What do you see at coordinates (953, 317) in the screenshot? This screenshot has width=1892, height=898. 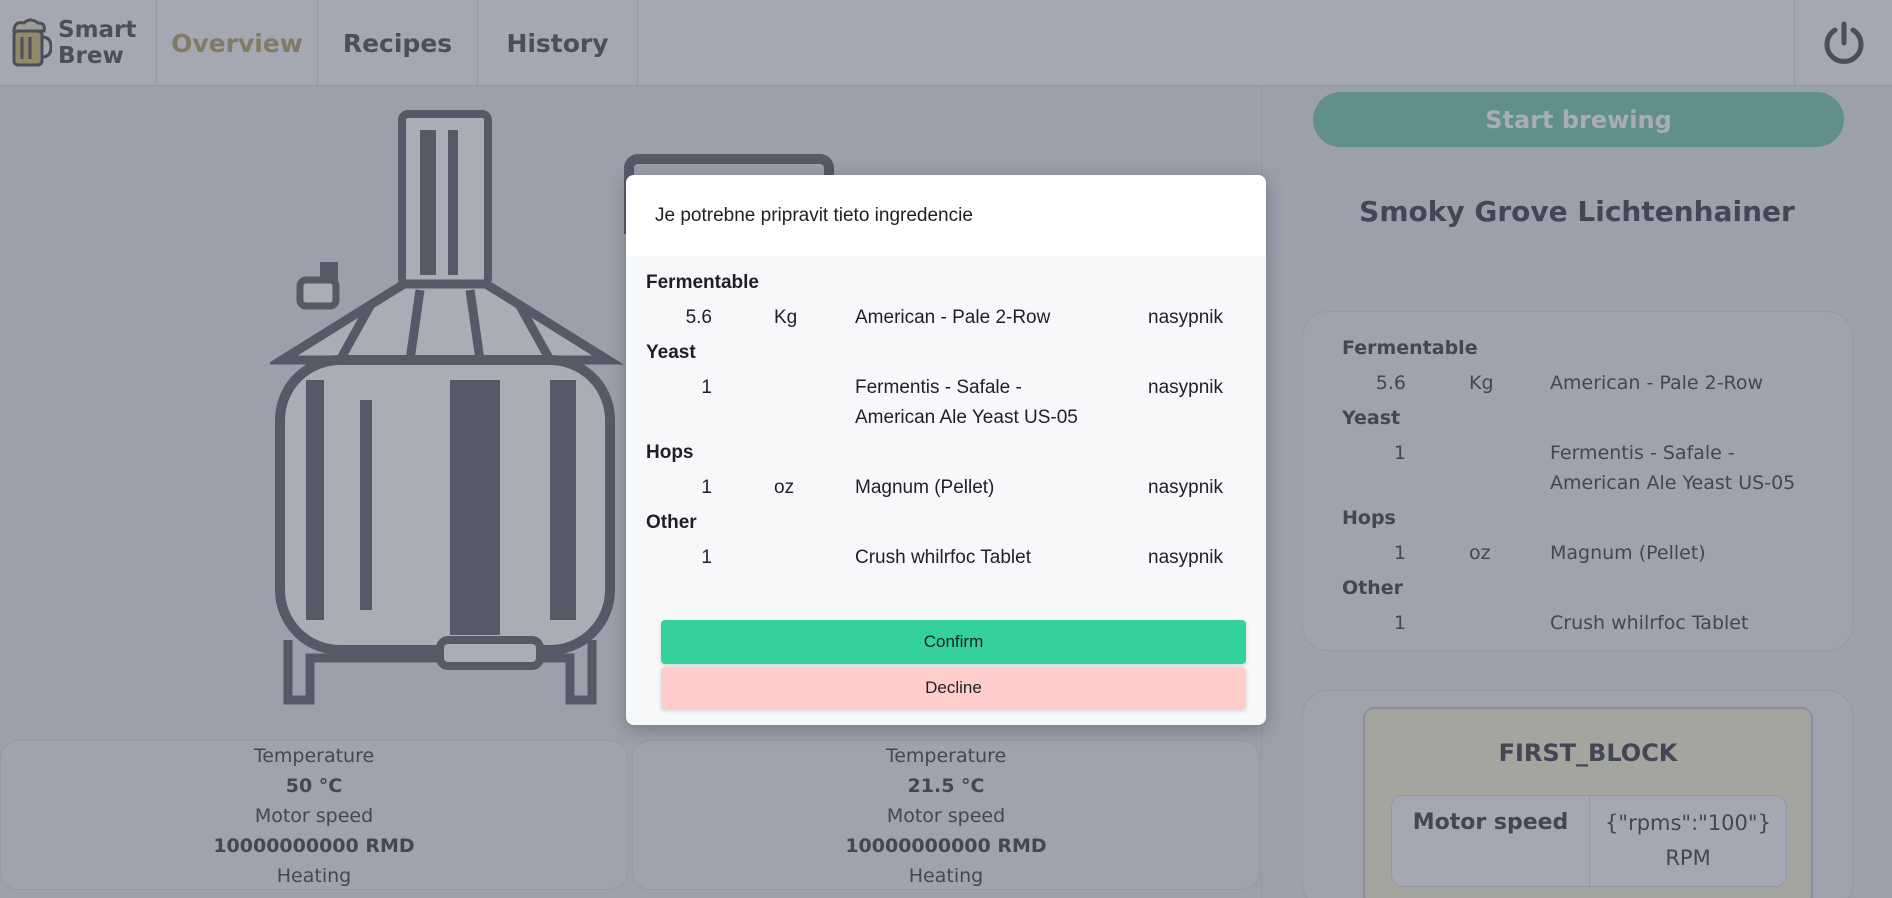 I see `ingredient-name: American - Pale 2-Row` at bounding box center [953, 317].